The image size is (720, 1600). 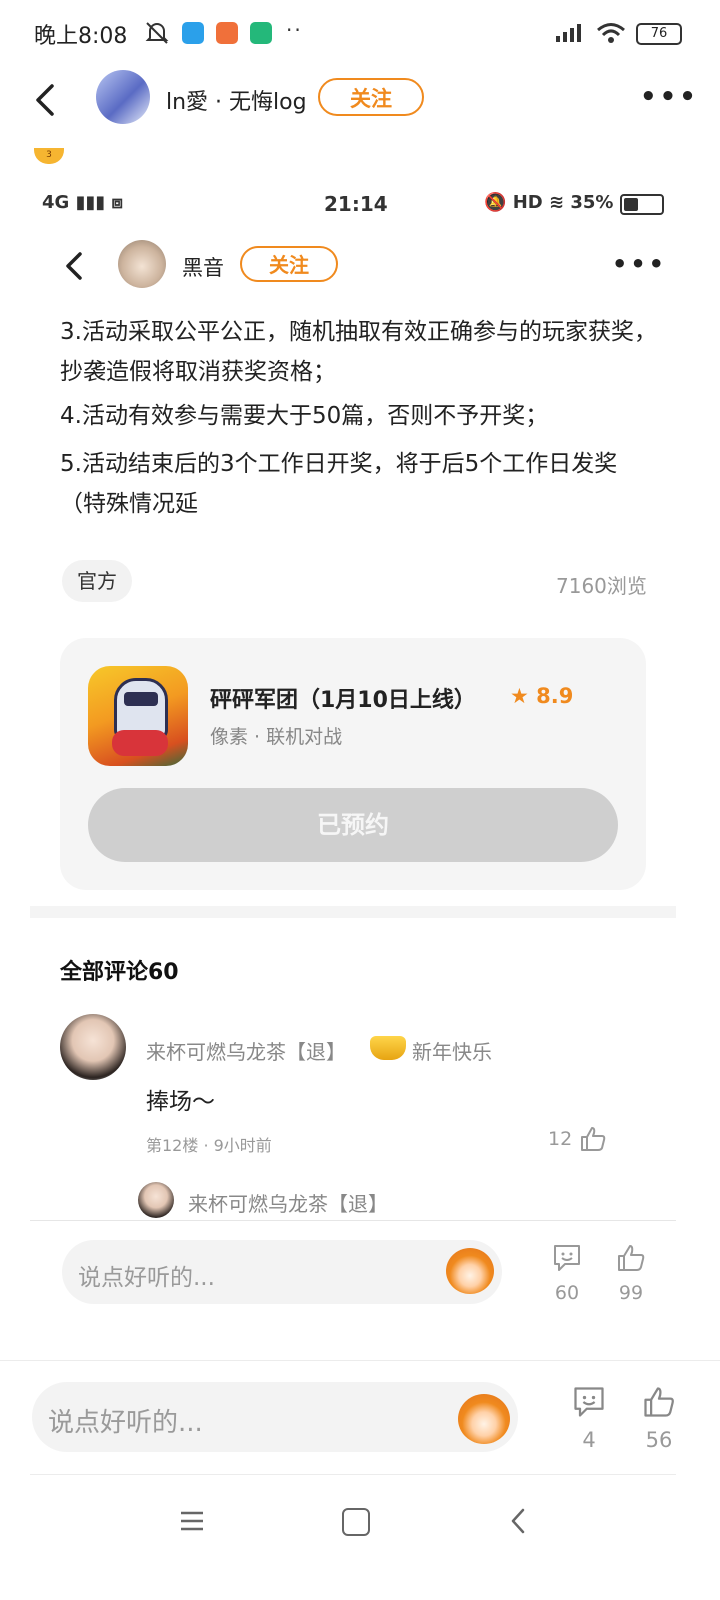 What do you see at coordinates (192, 1521) in the screenshot?
I see `menu-icon` at bounding box center [192, 1521].